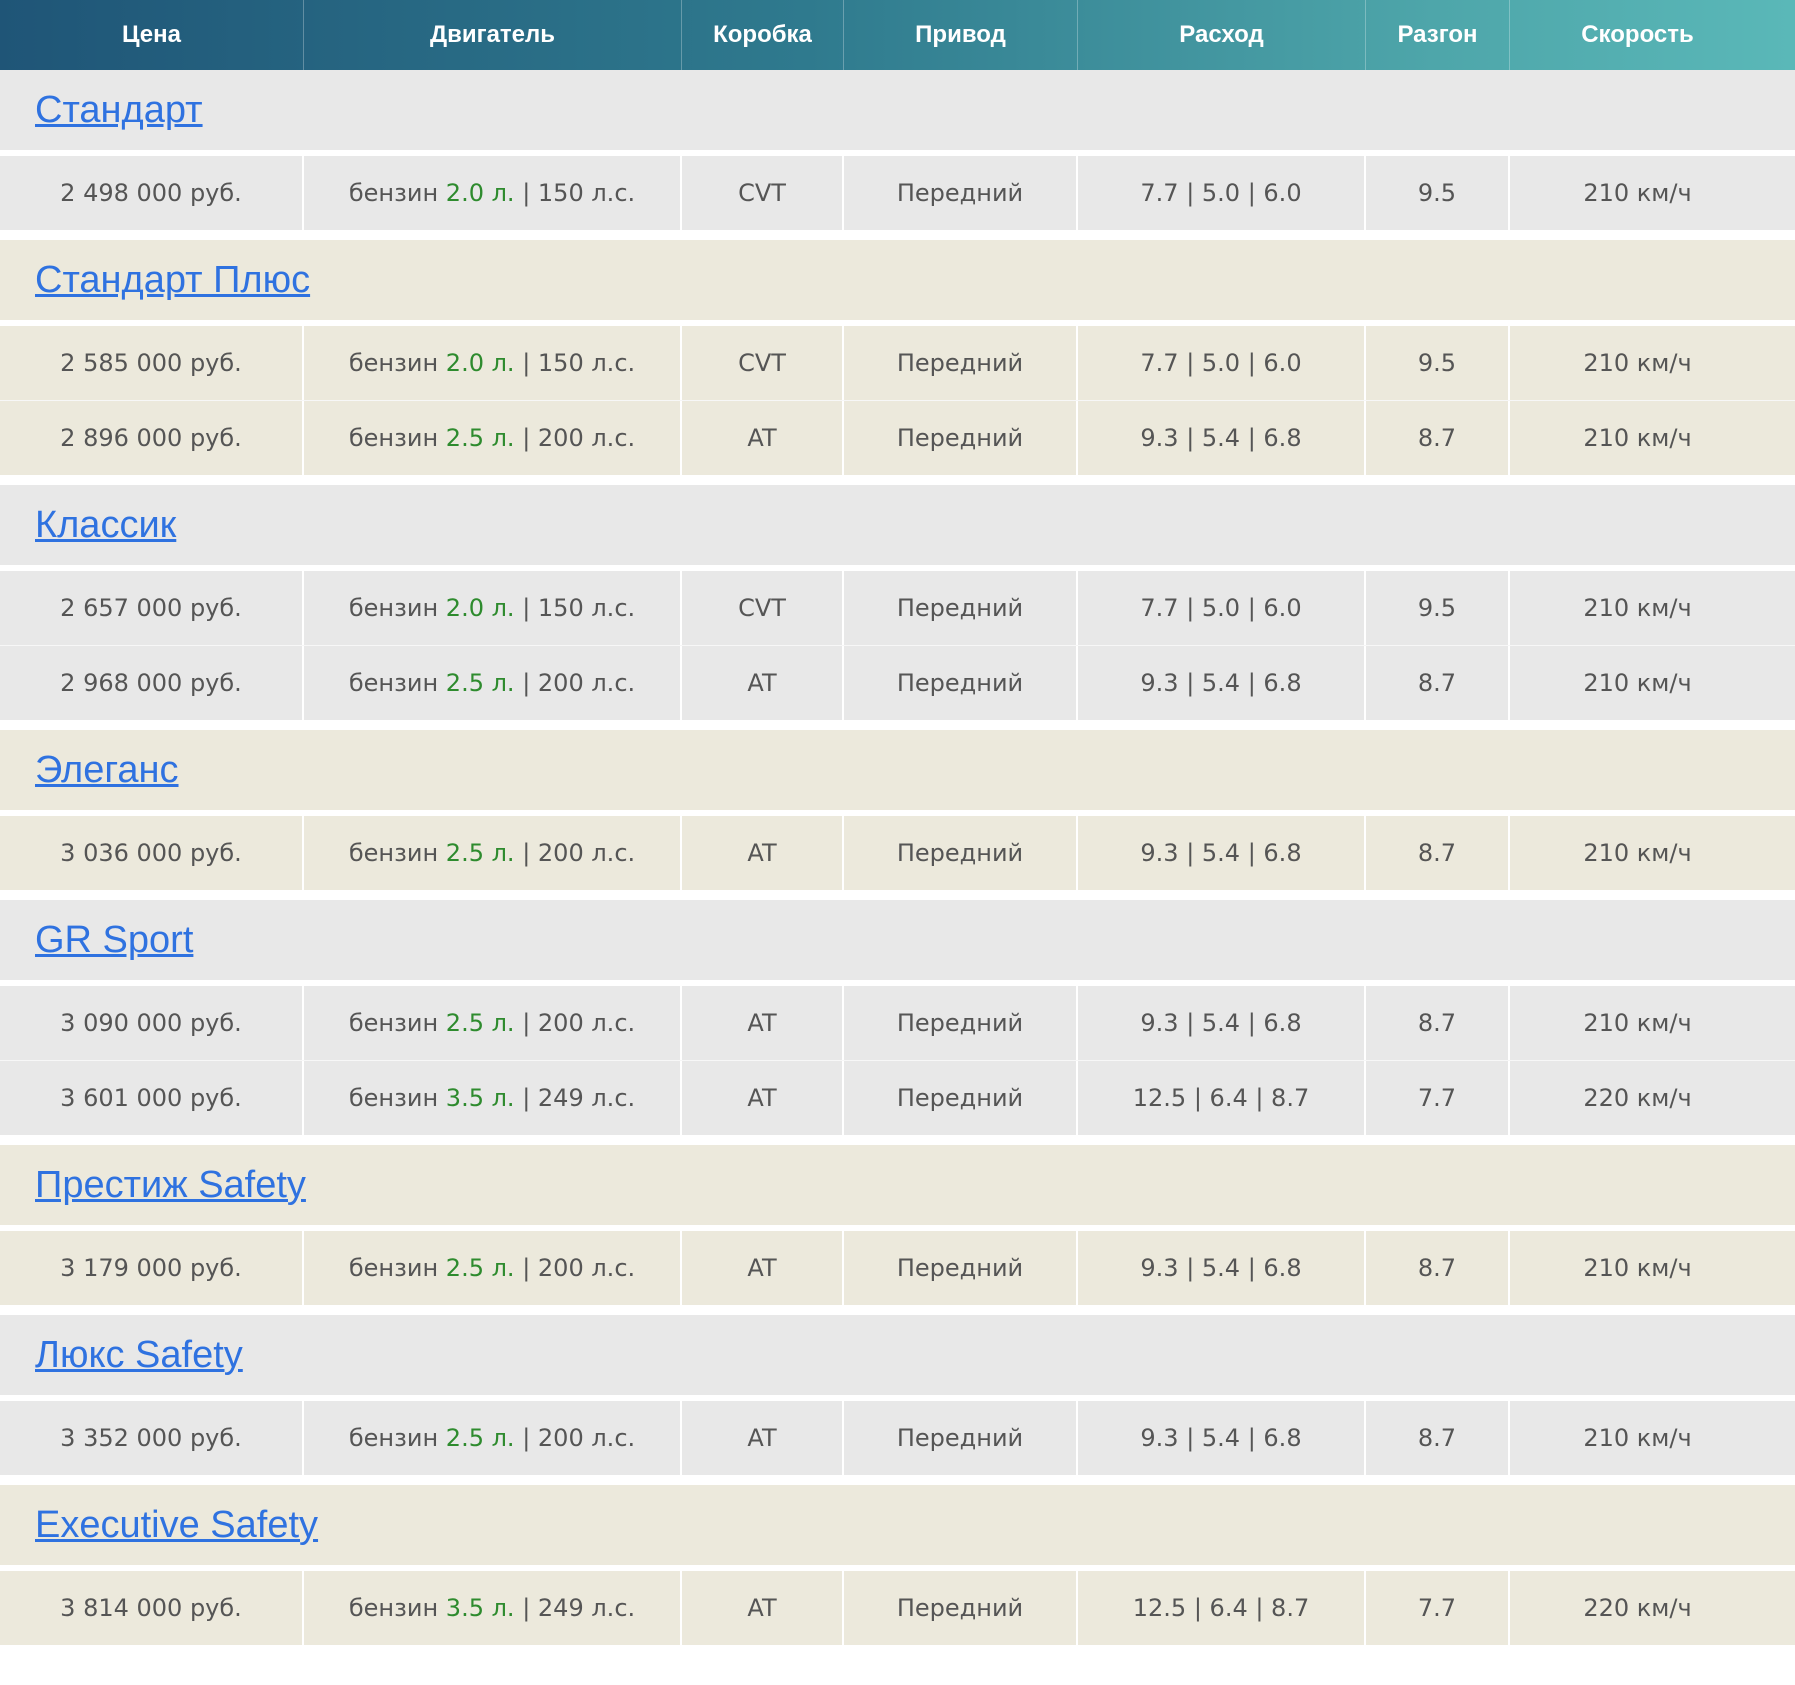 The image size is (1795, 1685). Describe the element at coordinates (897, 943) in the screenshot. I see `trim-title-row: GR Sport` at that location.